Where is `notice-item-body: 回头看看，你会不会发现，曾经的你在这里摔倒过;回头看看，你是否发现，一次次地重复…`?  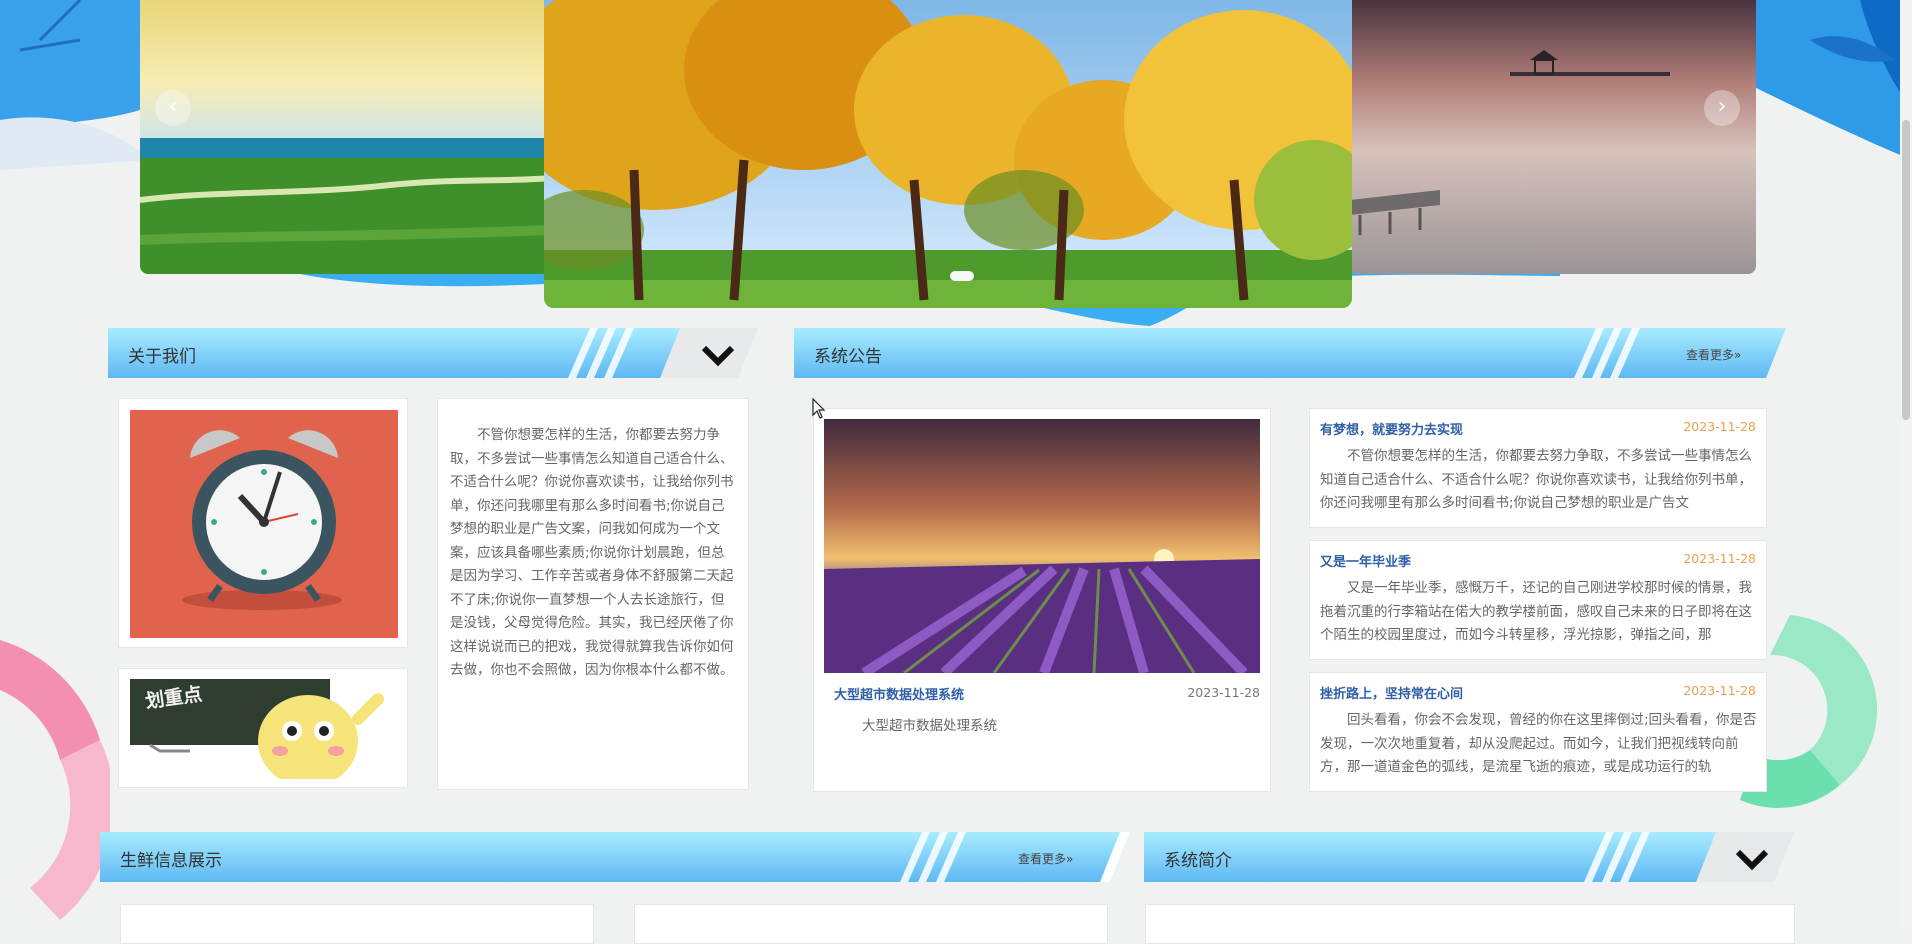 notice-item-body: 回头看看，你会不会发现，曾经的你在这里摔倒过;回头看看，你是否发现，一次次地重复… is located at coordinates (1538, 743).